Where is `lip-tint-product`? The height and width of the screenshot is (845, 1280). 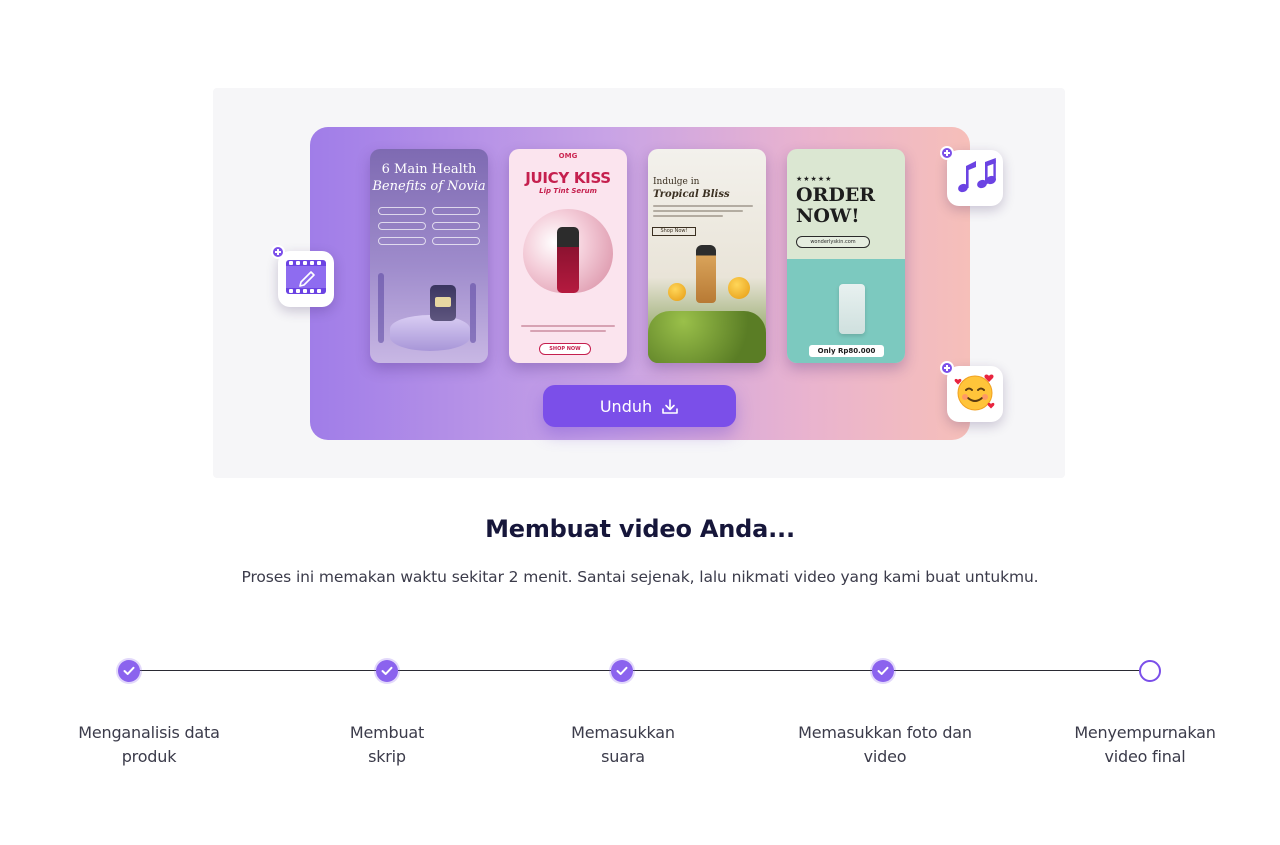
lip-tint-product is located at coordinates (568, 260).